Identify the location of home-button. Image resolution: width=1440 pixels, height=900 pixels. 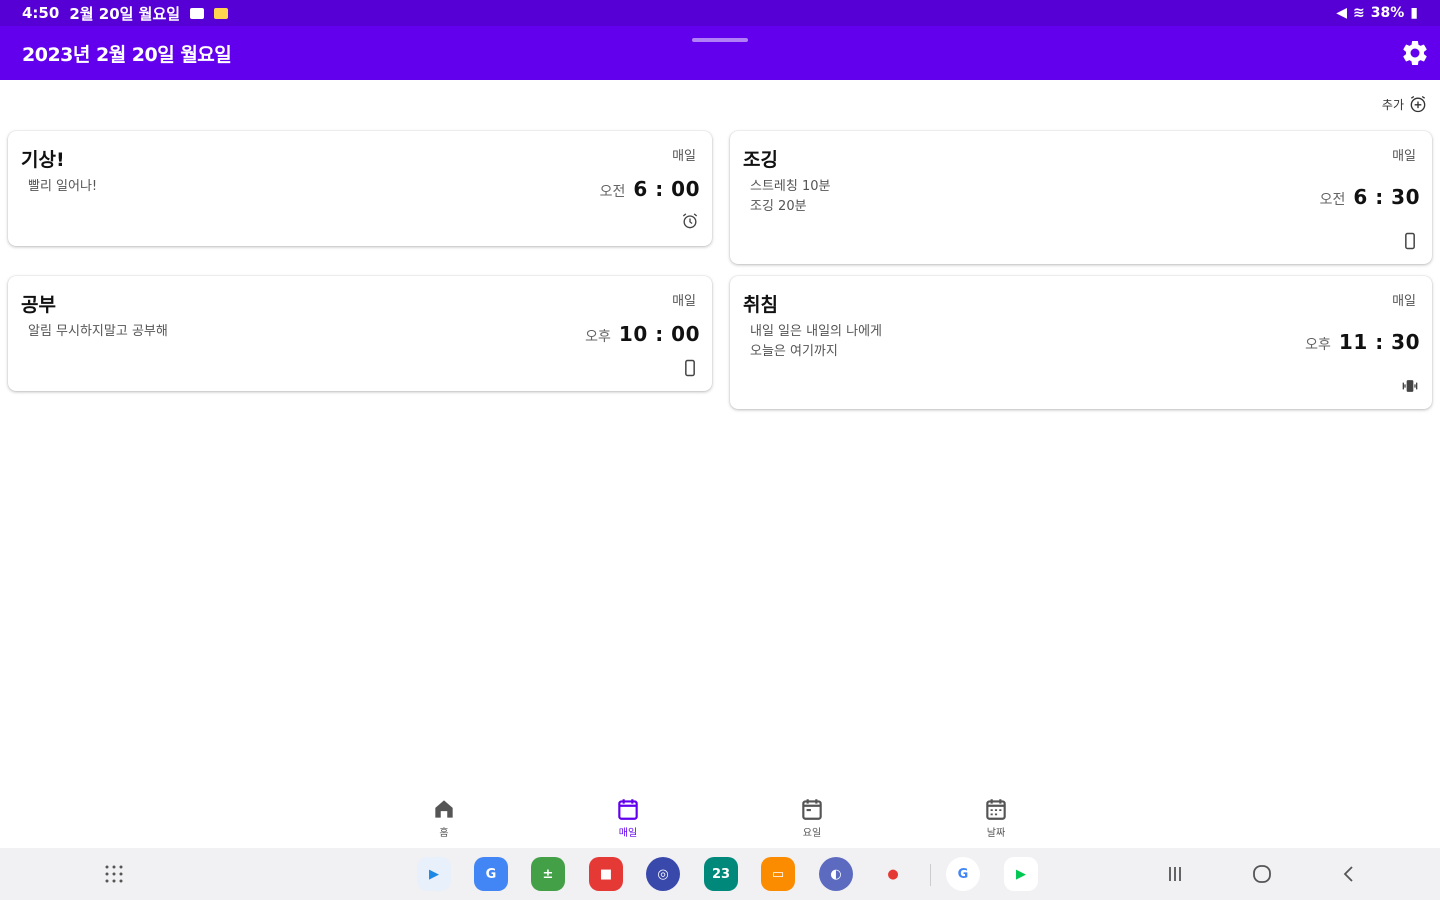
(1262, 874).